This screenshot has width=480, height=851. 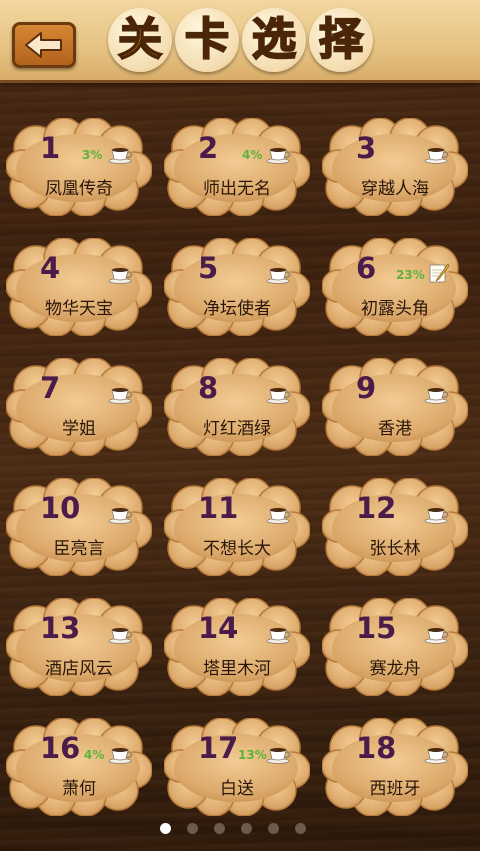 I want to click on left-arrow-icon, so click(x=43, y=45).